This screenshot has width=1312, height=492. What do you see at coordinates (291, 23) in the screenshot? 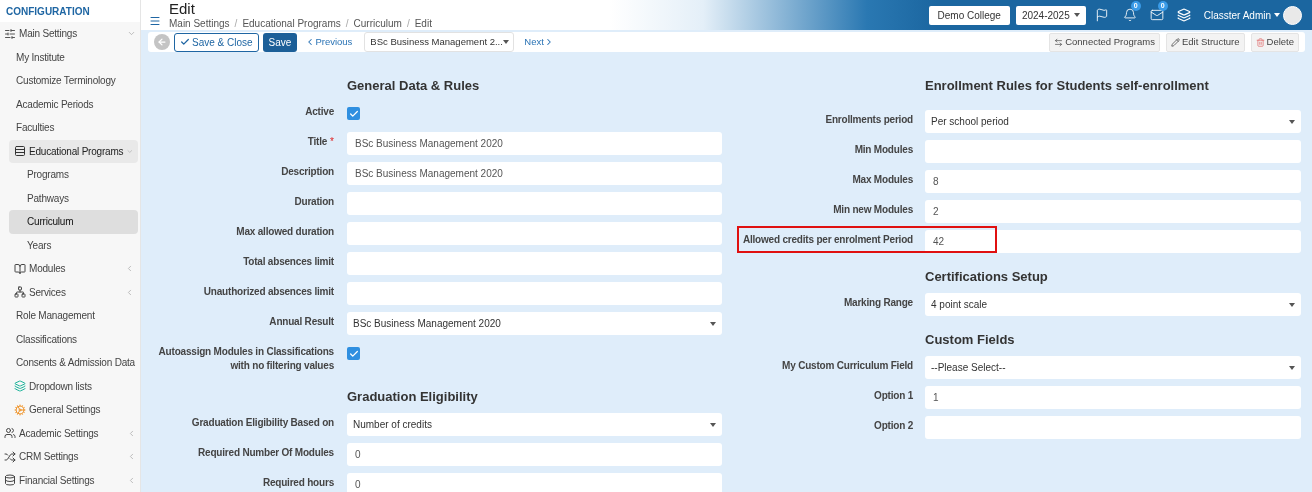
I see `breadcrumb-link: Educational Programs` at bounding box center [291, 23].